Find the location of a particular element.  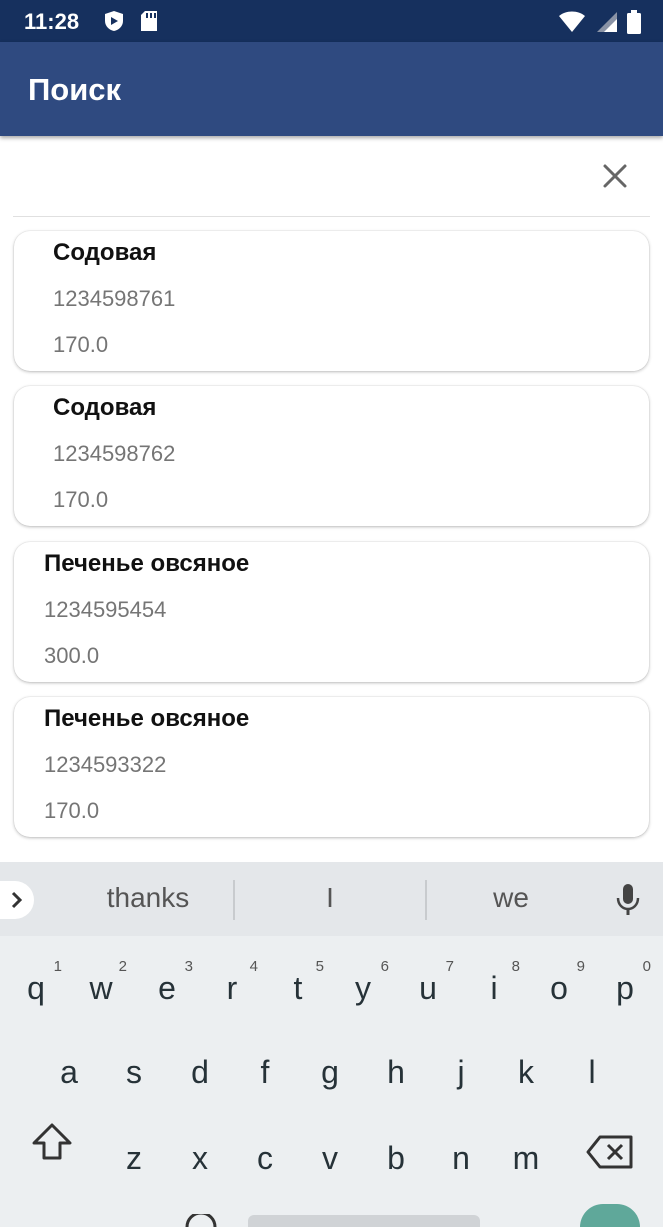

key-letter: l is located at coordinates (592, 1072).